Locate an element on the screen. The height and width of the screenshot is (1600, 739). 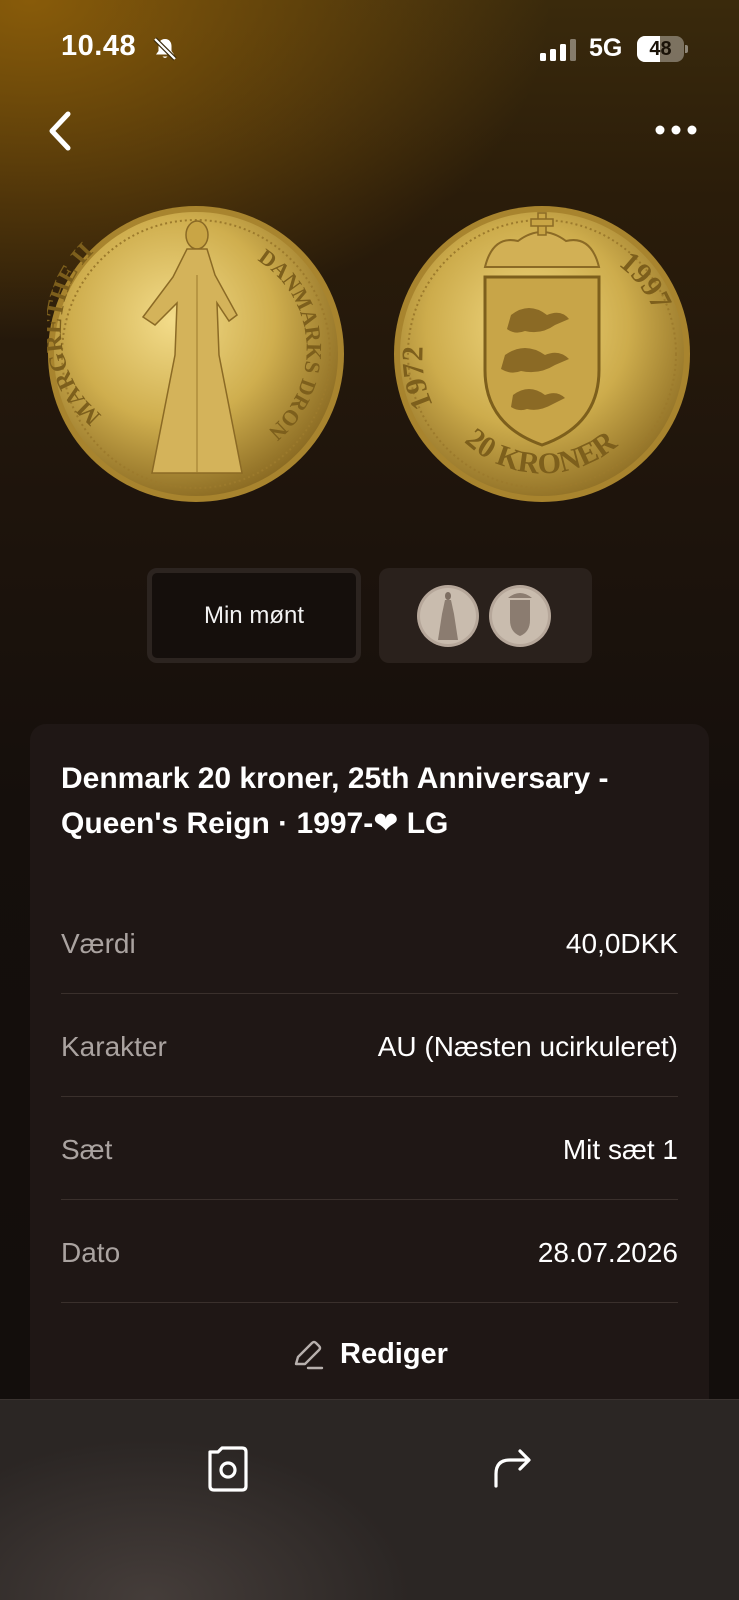
back-button is located at coordinates (62, 131).